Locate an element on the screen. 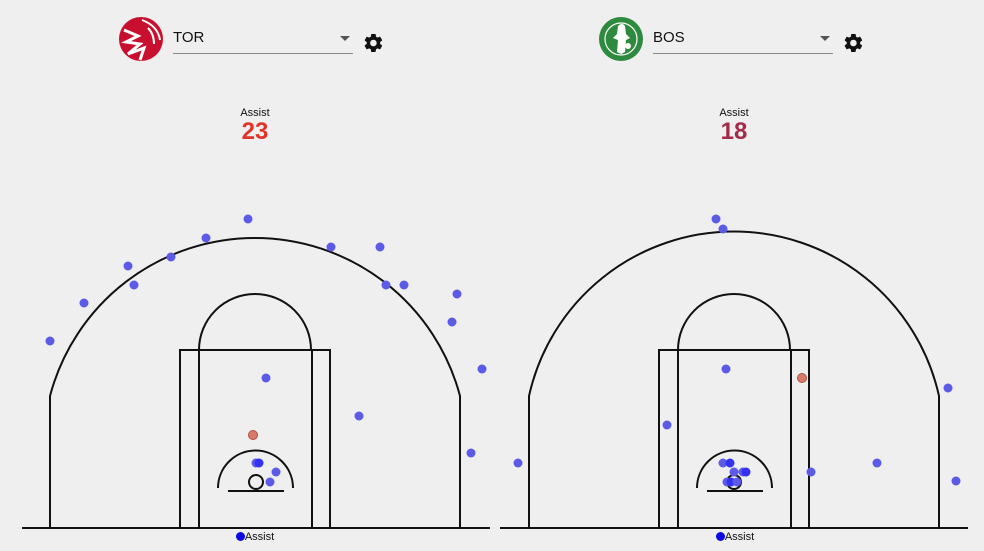 This screenshot has width=984, height=551. paint-inner is located at coordinates (734, 439).